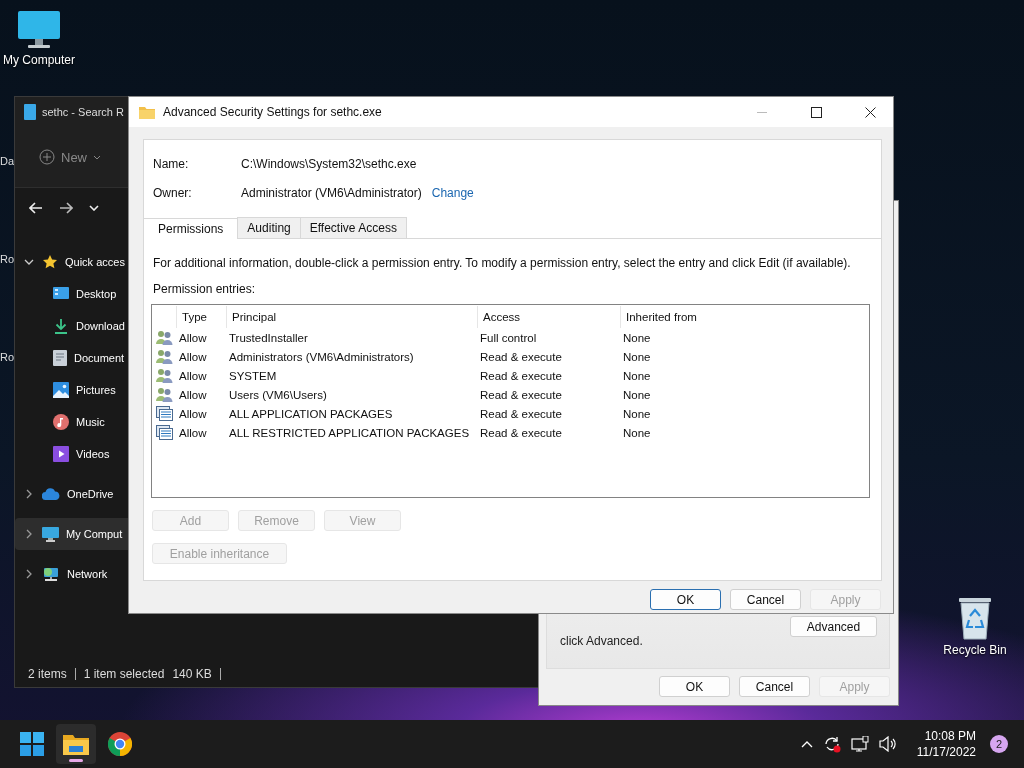 Image resolution: width=1024 pixels, height=768 pixels. What do you see at coordinates (83, 112) in the screenshot?
I see `window-title: sethc - Search R` at bounding box center [83, 112].